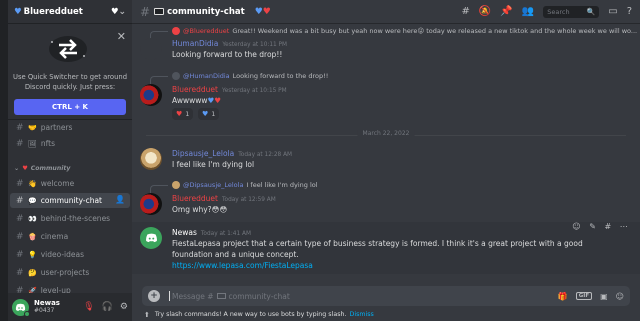 The image size is (640, 321). I want to click on user-tag: #0437, so click(44, 310).